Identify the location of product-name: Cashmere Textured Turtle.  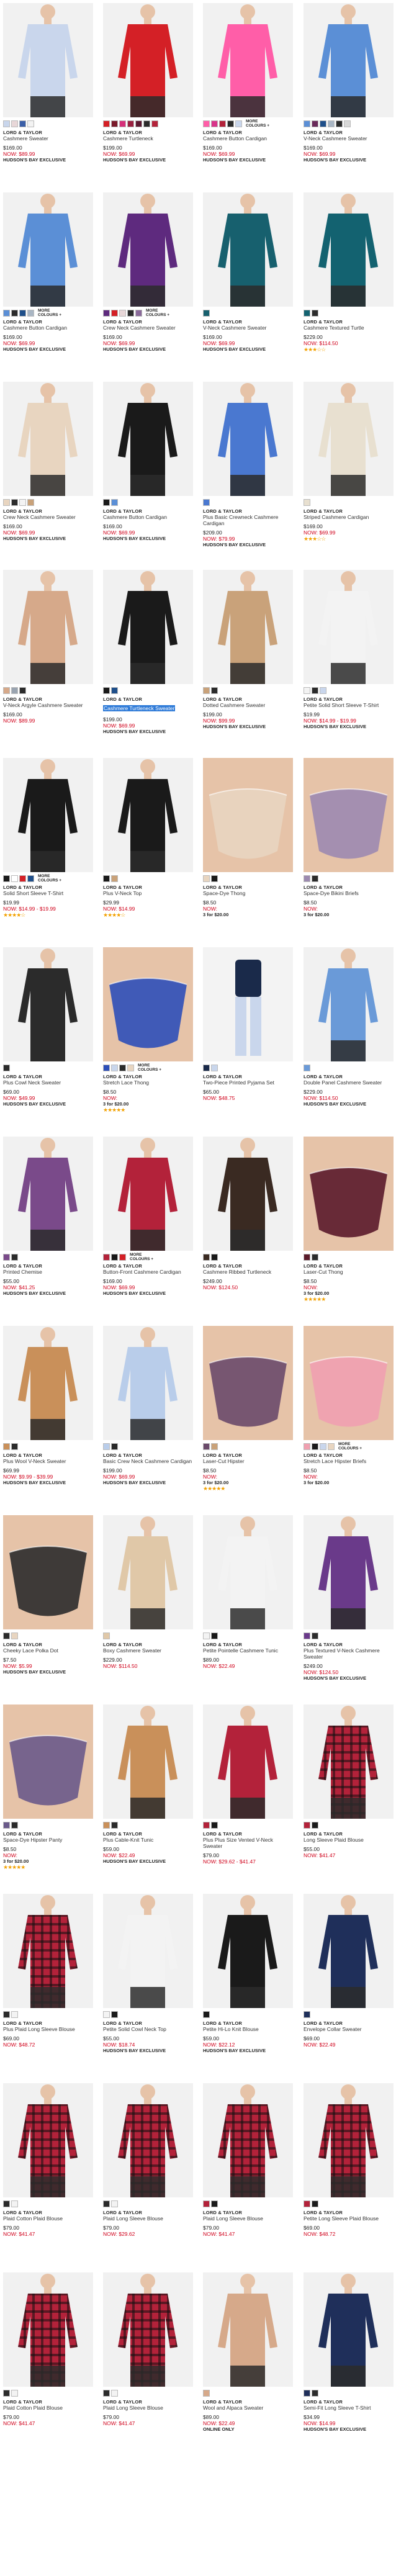
(349, 328).